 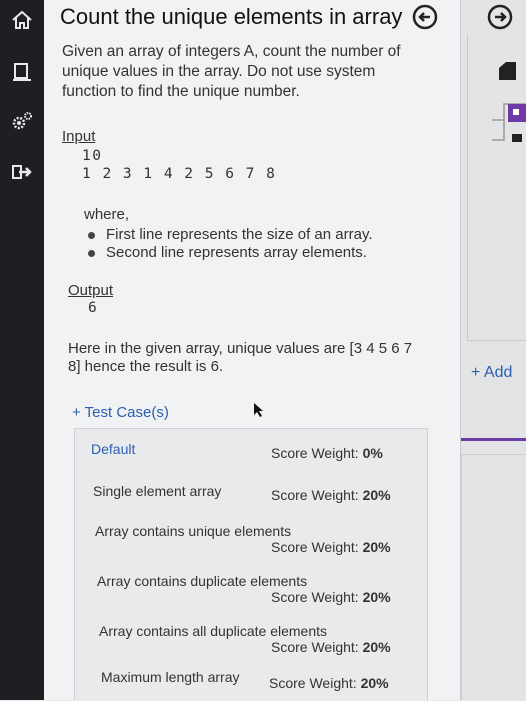 I want to click on layout-icon, so click(x=508, y=124).